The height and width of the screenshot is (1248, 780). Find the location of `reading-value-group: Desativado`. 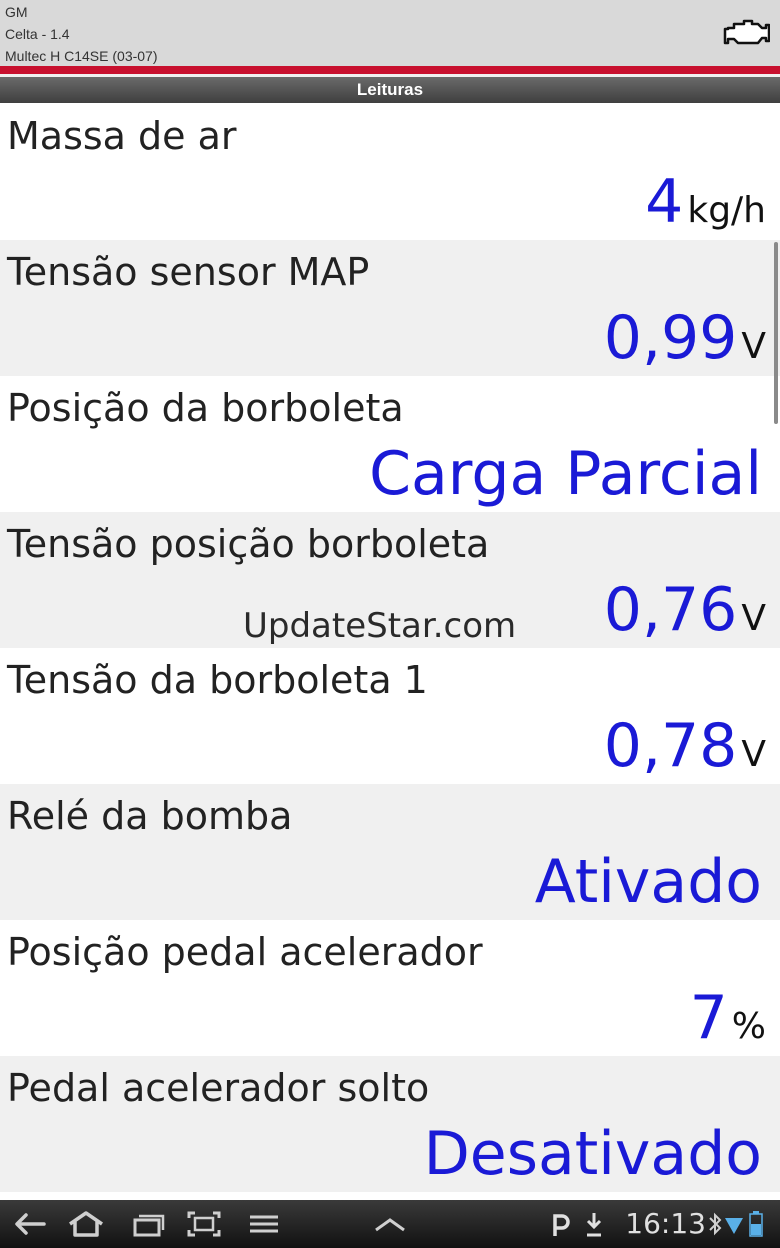

reading-value-group: Desativado is located at coordinates (595, 1154).